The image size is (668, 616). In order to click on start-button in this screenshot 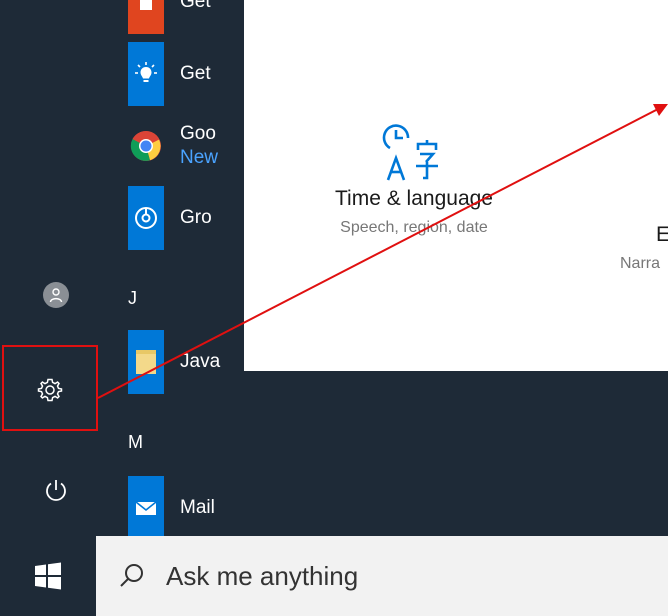, I will do `click(48, 576)`.